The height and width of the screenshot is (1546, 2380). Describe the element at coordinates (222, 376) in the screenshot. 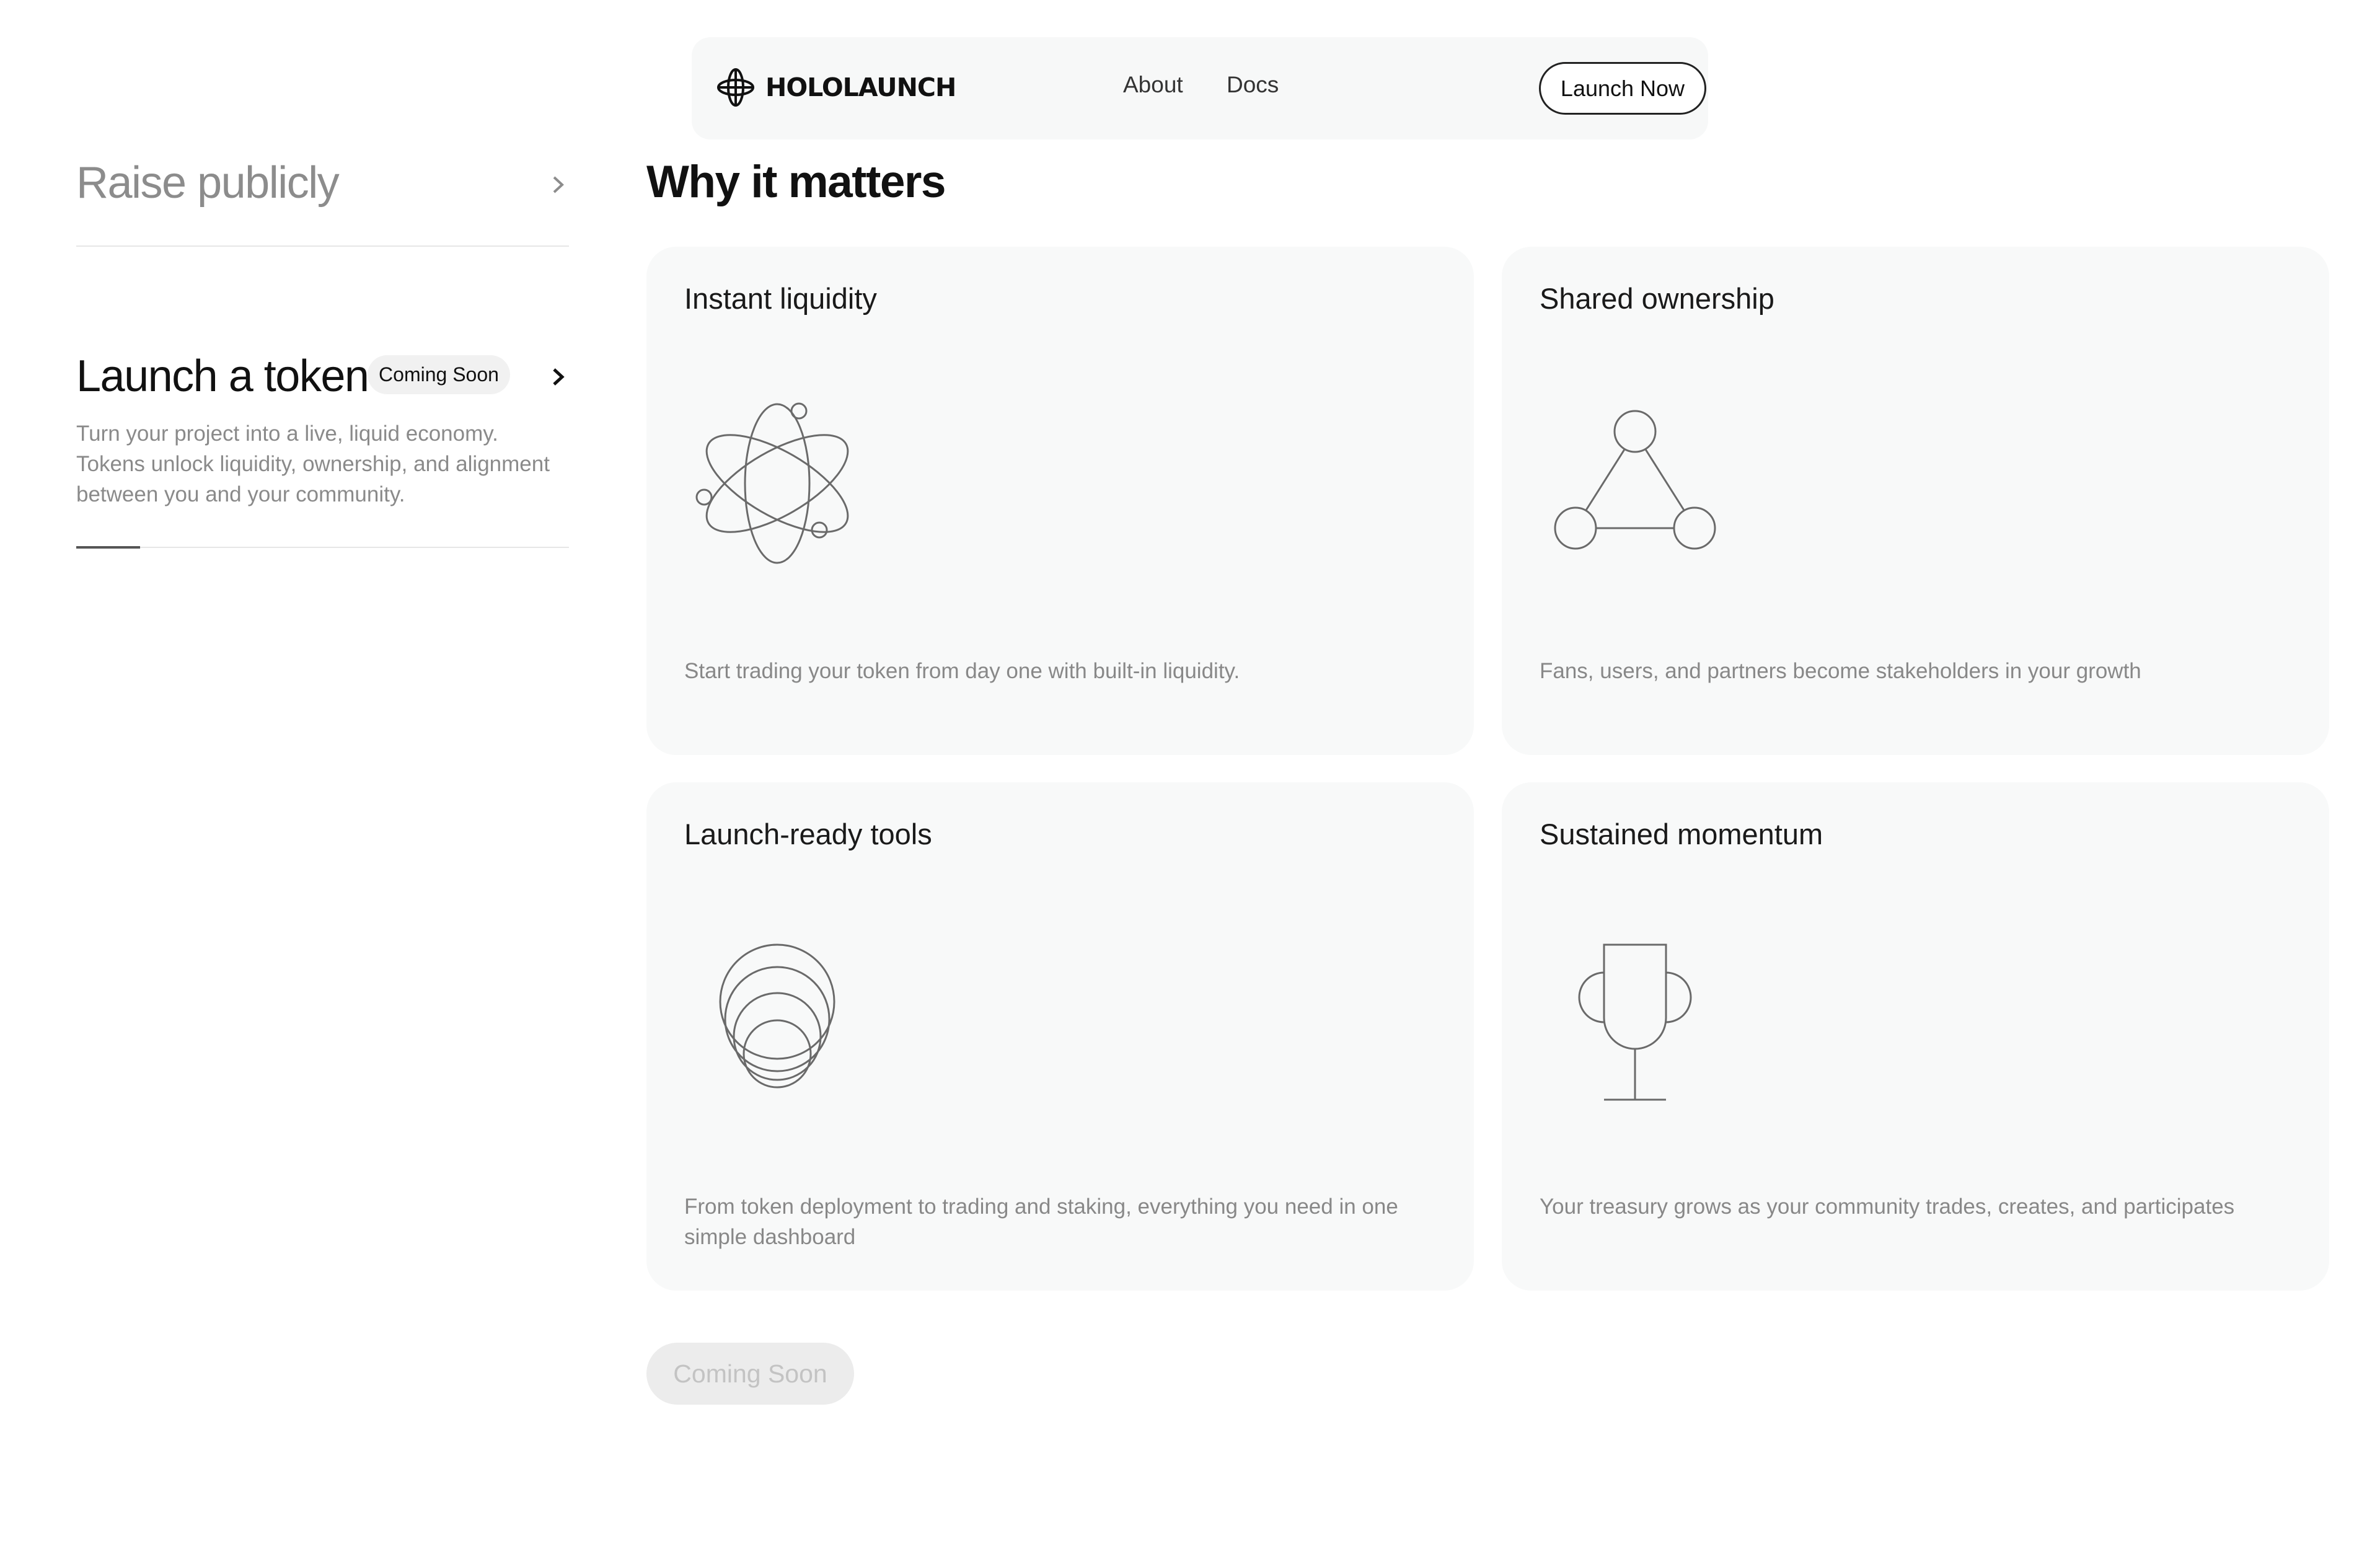

I see `sidebar-item-title: Launch a token` at that location.